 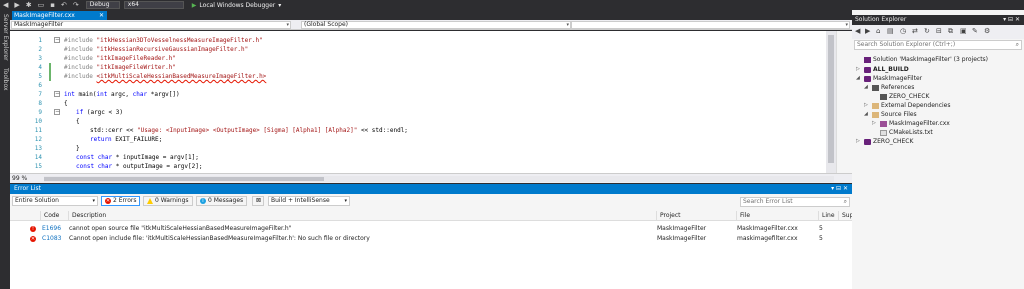 What do you see at coordinates (151, 25) in the screenshot?
I see `project-dropdown: MaskImageFilter ▾` at bounding box center [151, 25].